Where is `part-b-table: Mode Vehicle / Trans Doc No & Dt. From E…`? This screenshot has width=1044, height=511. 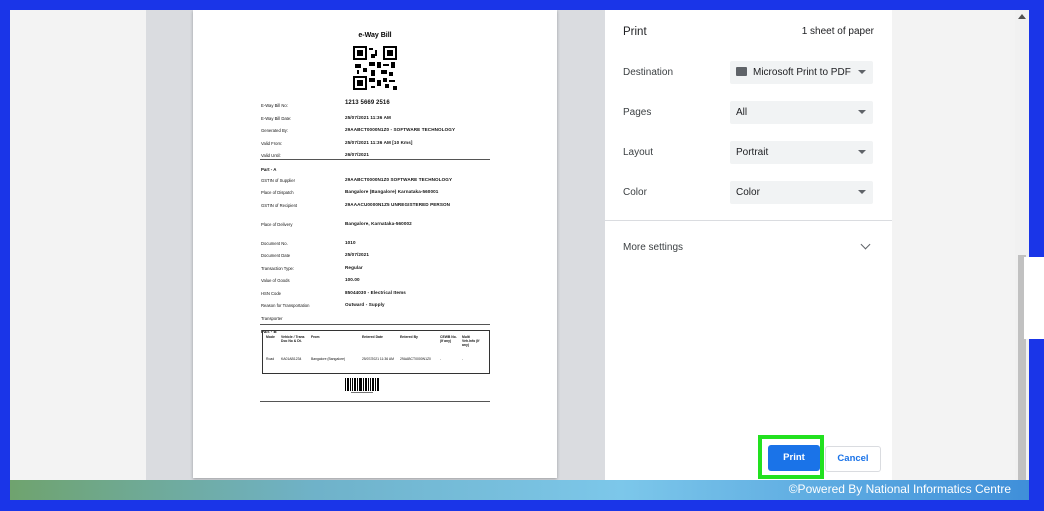 part-b-table: Mode Vehicle / Trans Doc No & Dt. From E… is located at coordinates (376, 352).